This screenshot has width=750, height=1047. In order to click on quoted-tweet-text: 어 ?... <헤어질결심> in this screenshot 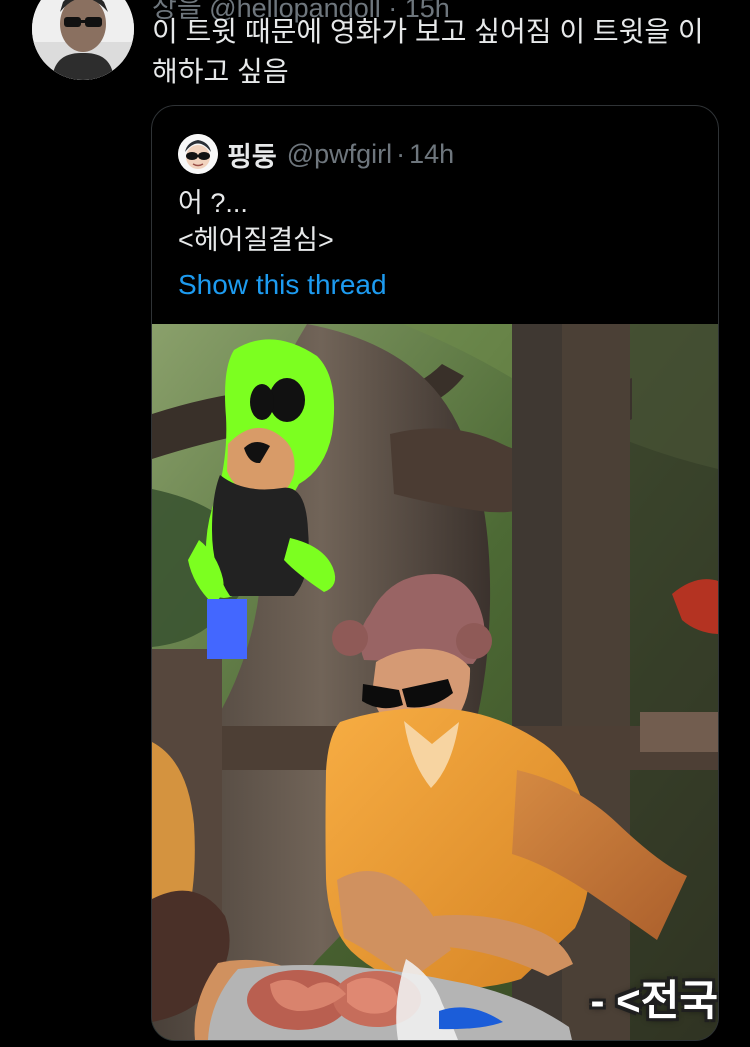, I will do `click(256, 221)`.